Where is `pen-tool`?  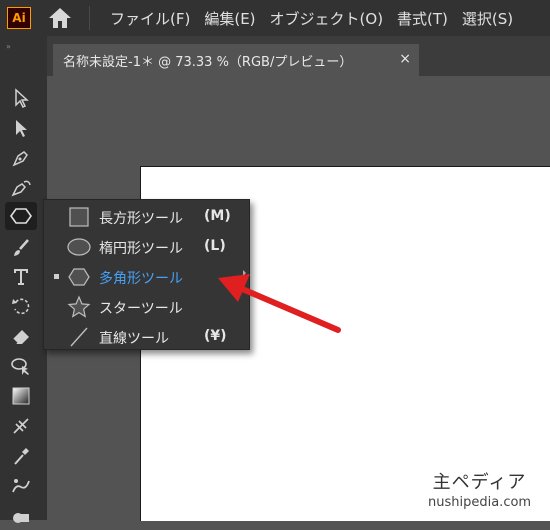
pen-tool is located at coordinates (21, 158).